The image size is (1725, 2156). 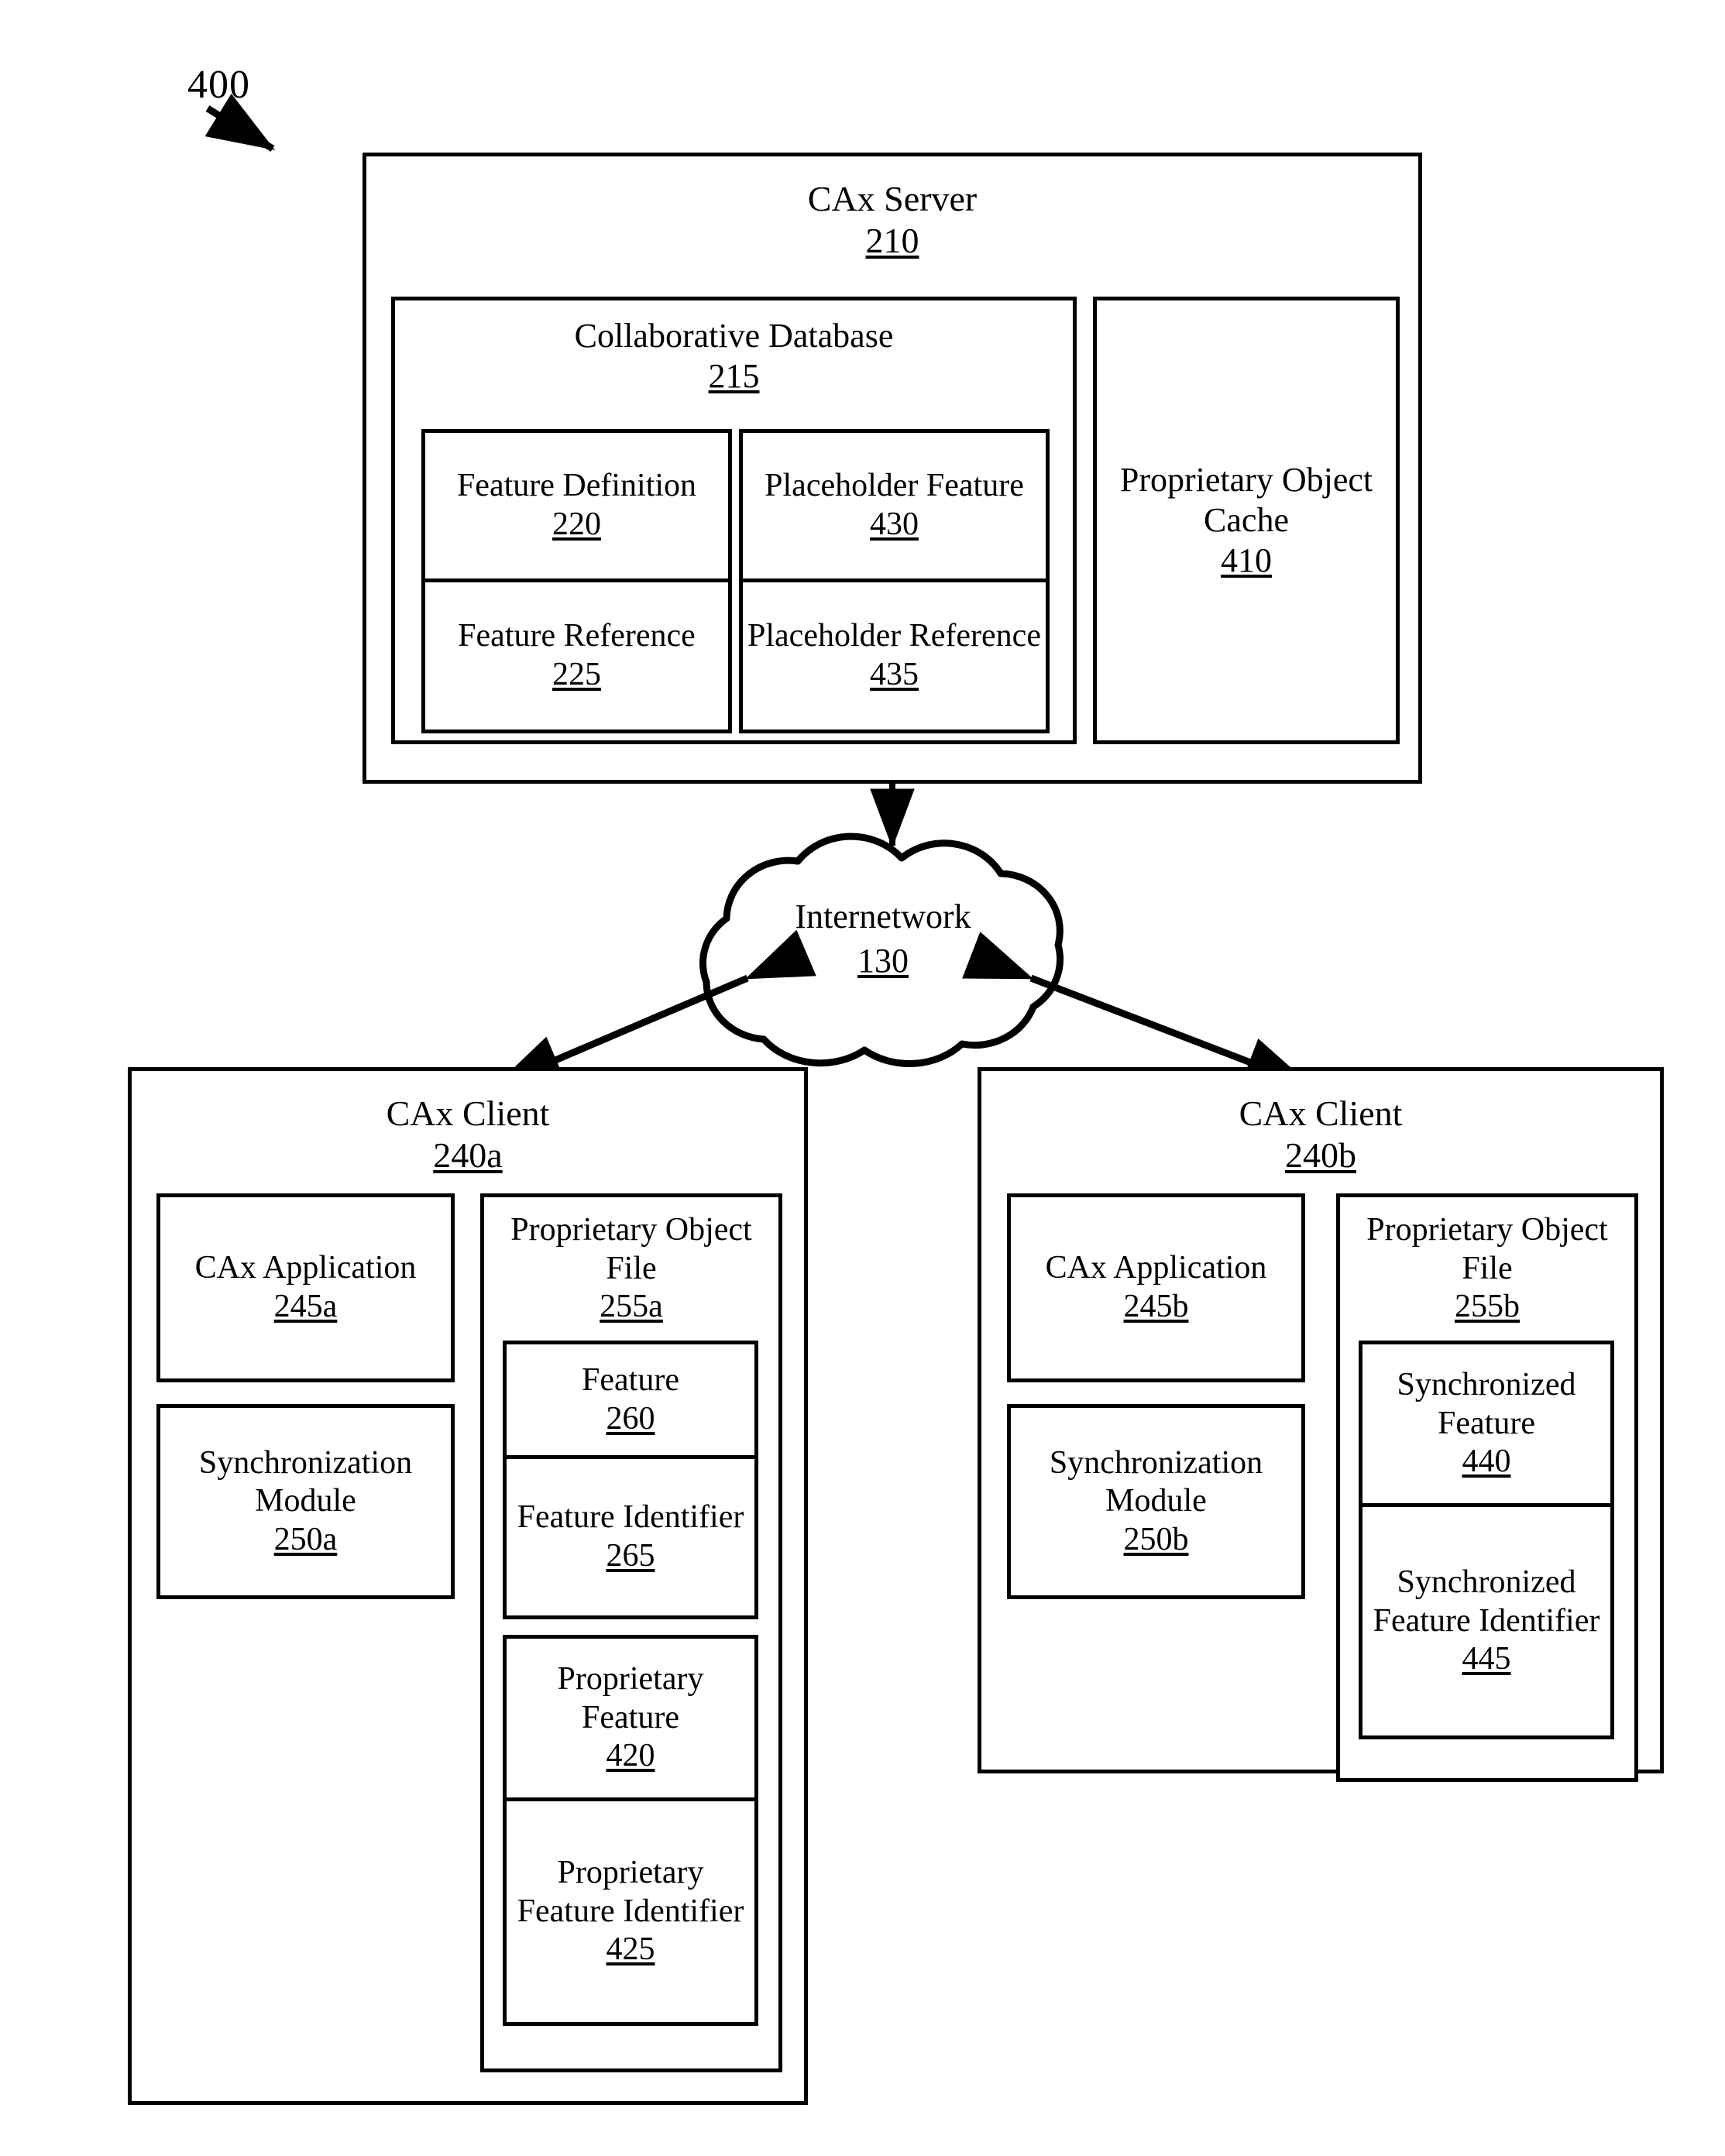 I want to click on synchronization-module-b-title: Synchronization Module, so click(x=1156, y=1482).